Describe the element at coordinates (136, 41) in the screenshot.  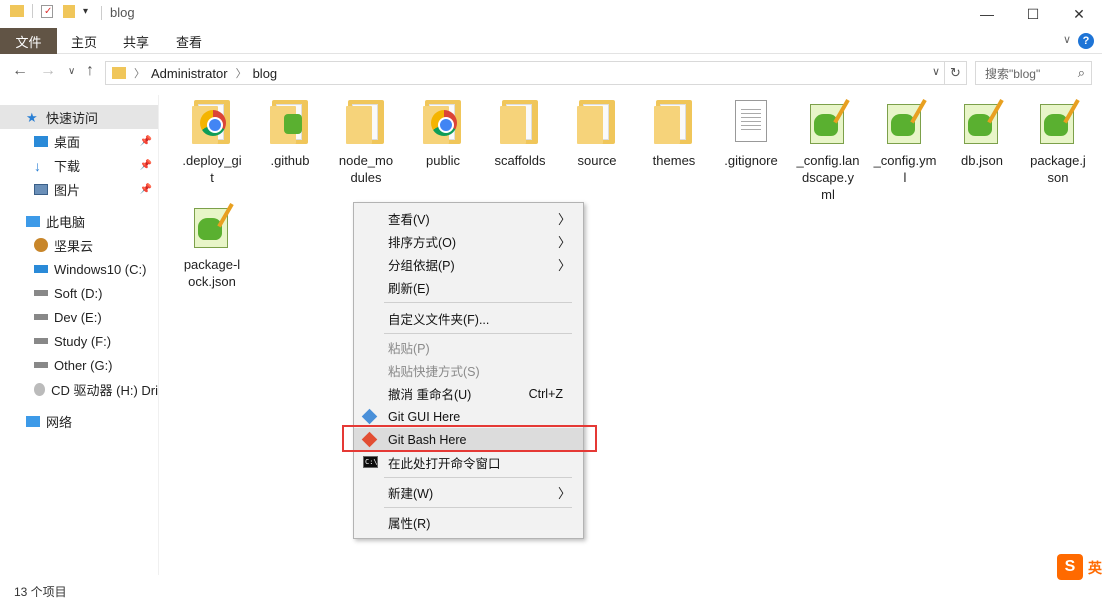
I see `tab-share: 共享` at that location.